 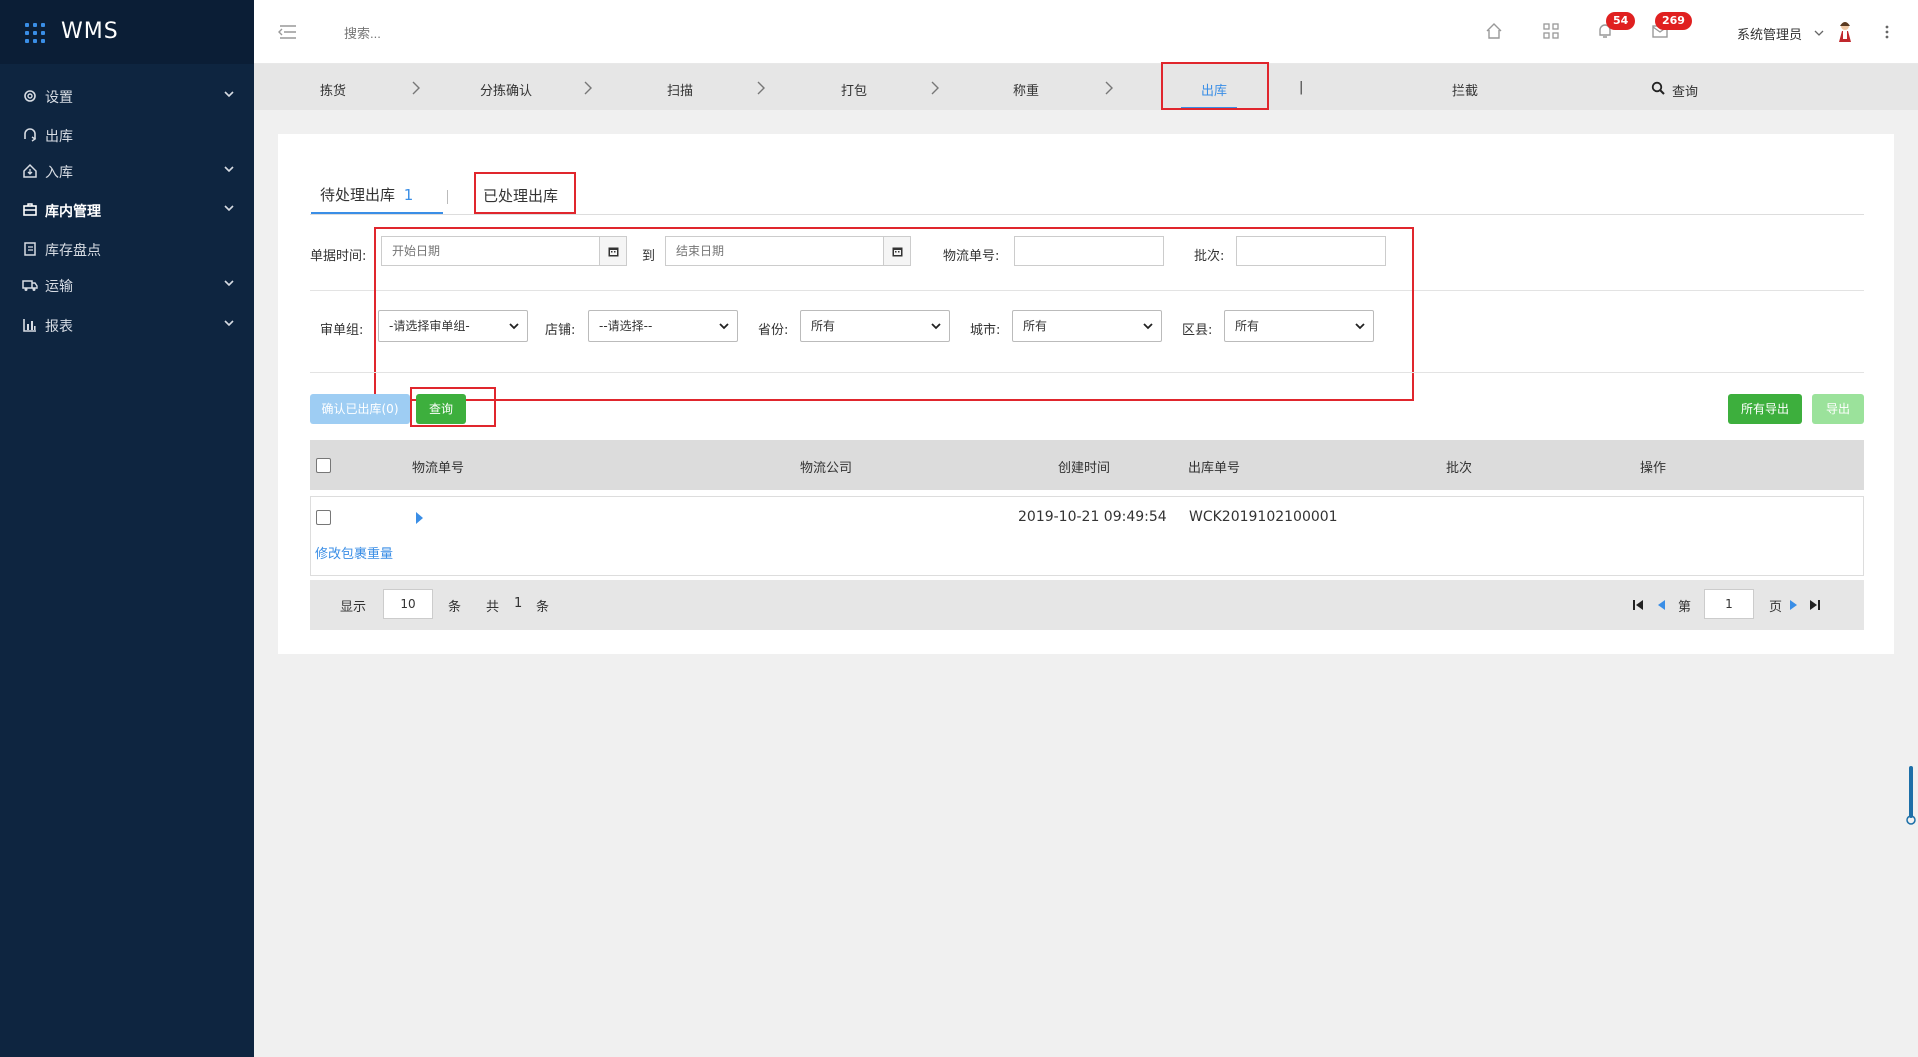 I want to click on header-outbound-no: 出库单号, so click(x=1214, y=468).